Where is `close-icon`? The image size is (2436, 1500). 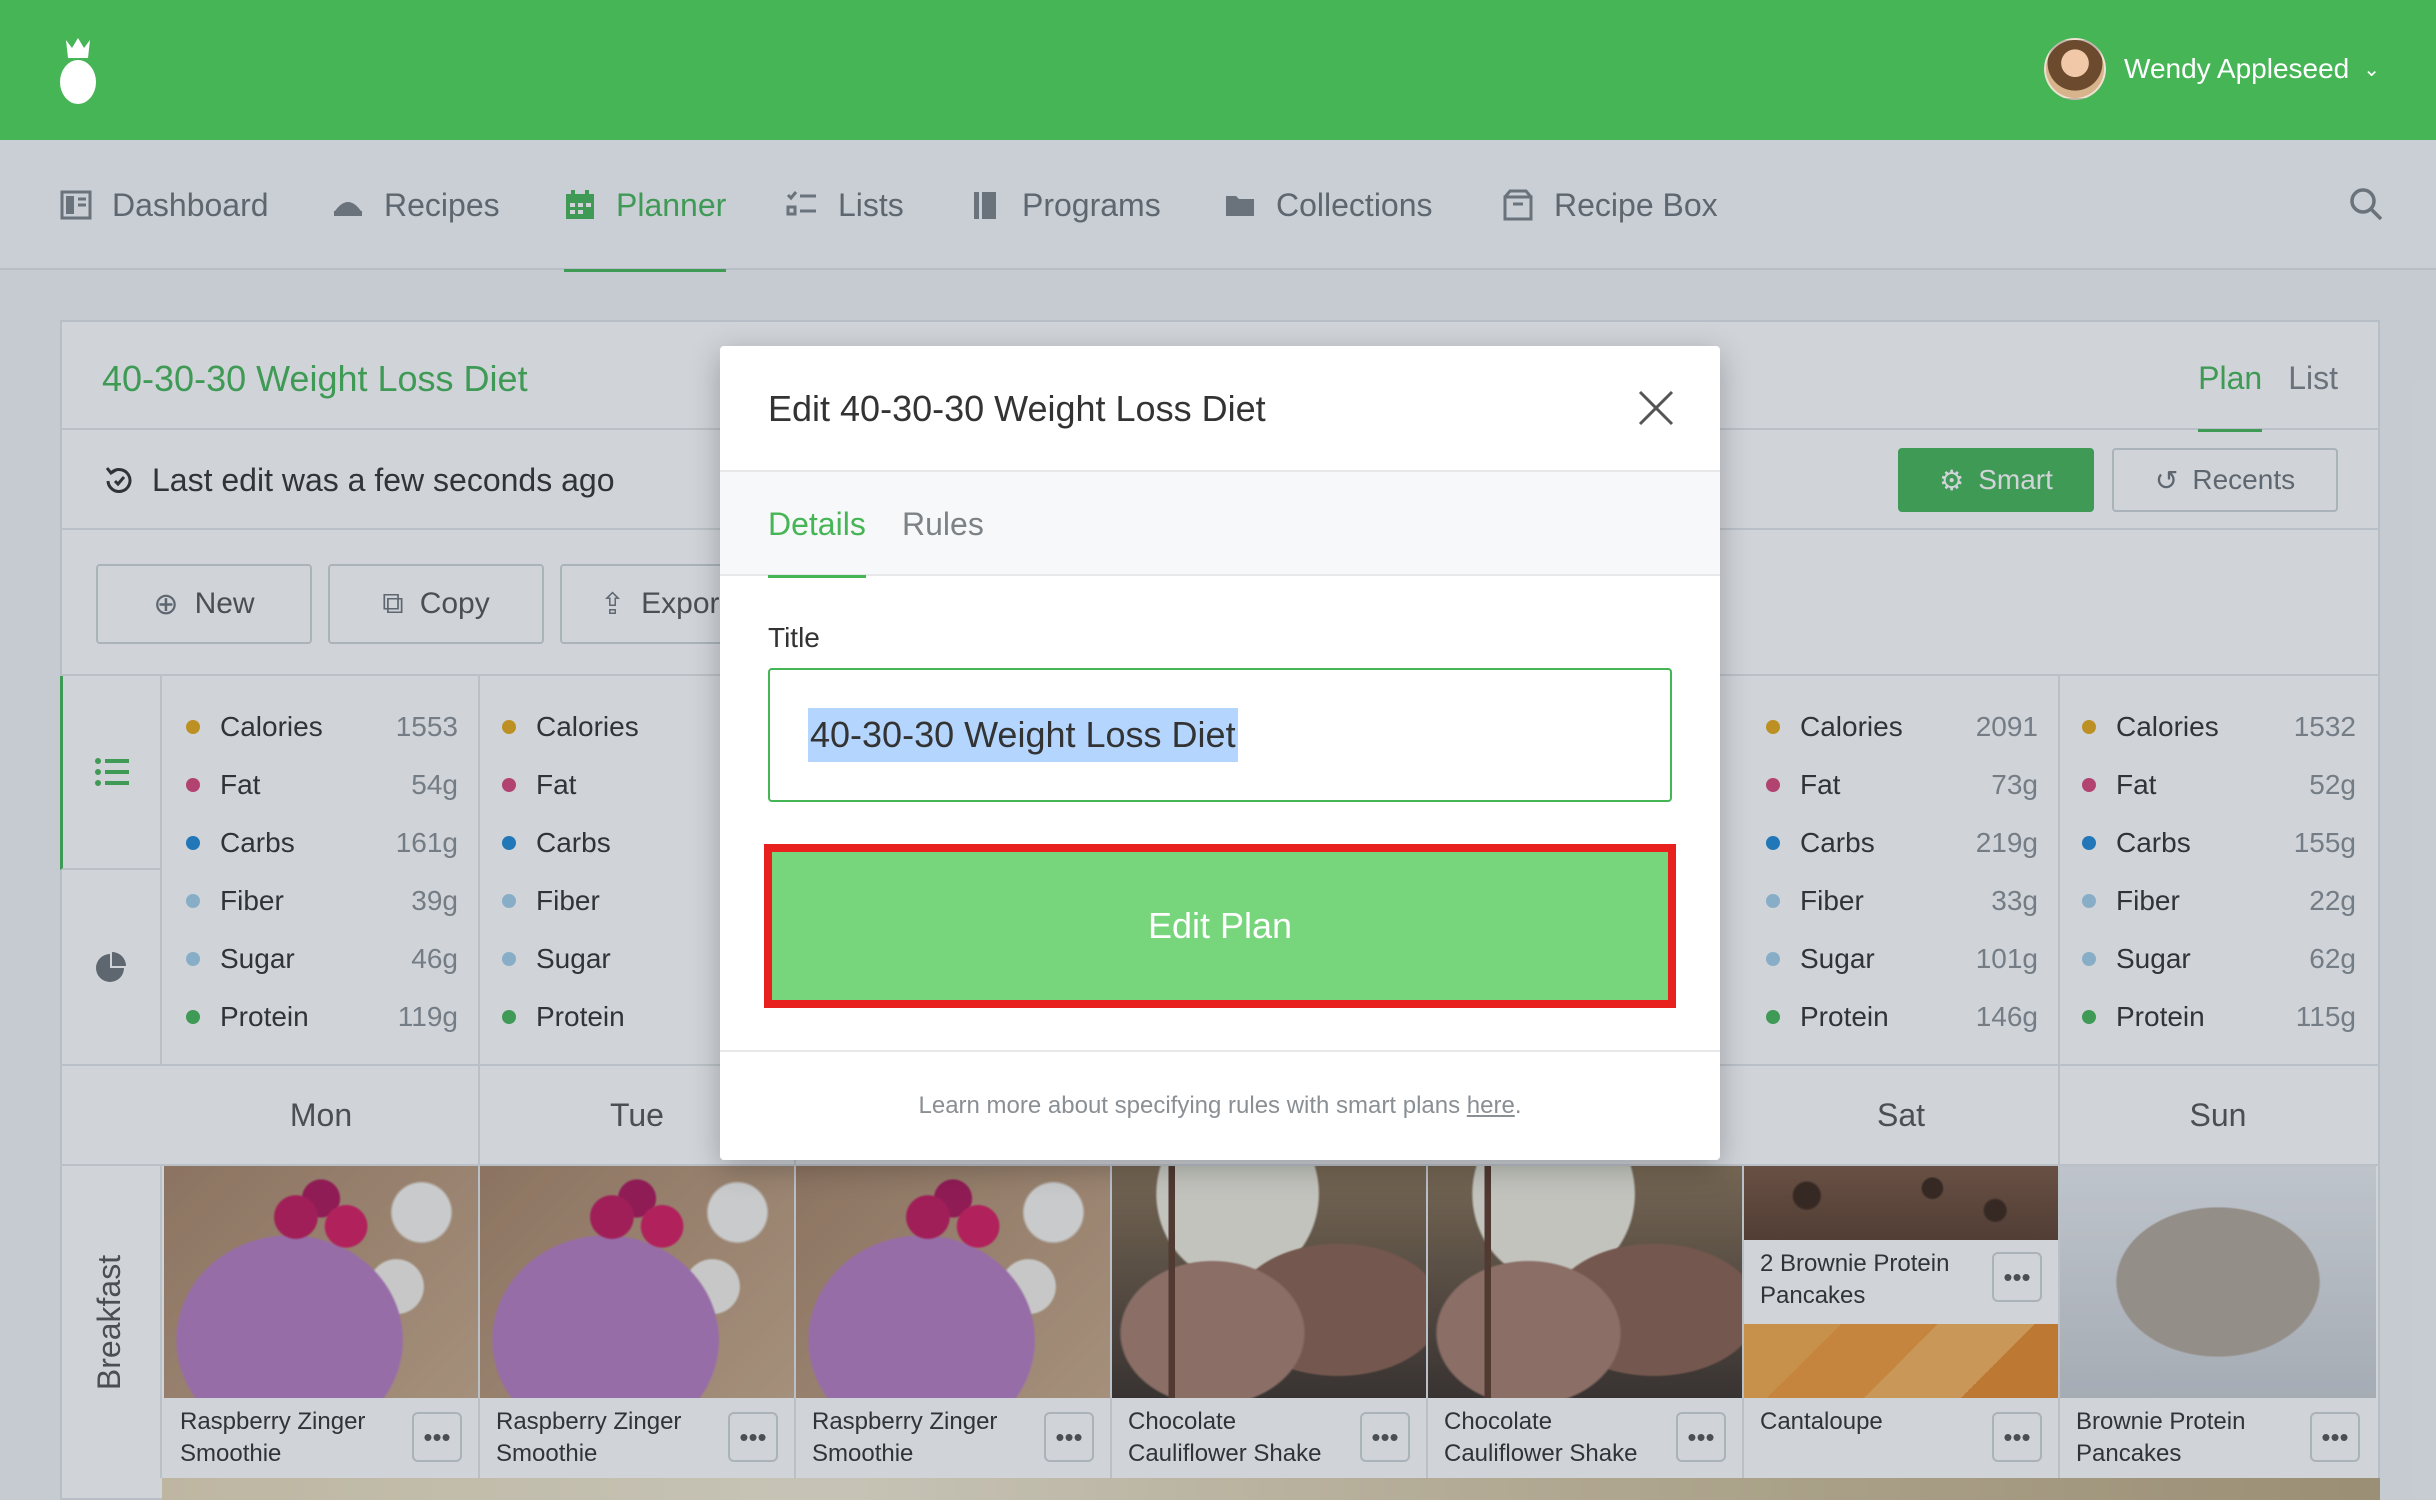
close-icon is located at coordinates (1656, 408).